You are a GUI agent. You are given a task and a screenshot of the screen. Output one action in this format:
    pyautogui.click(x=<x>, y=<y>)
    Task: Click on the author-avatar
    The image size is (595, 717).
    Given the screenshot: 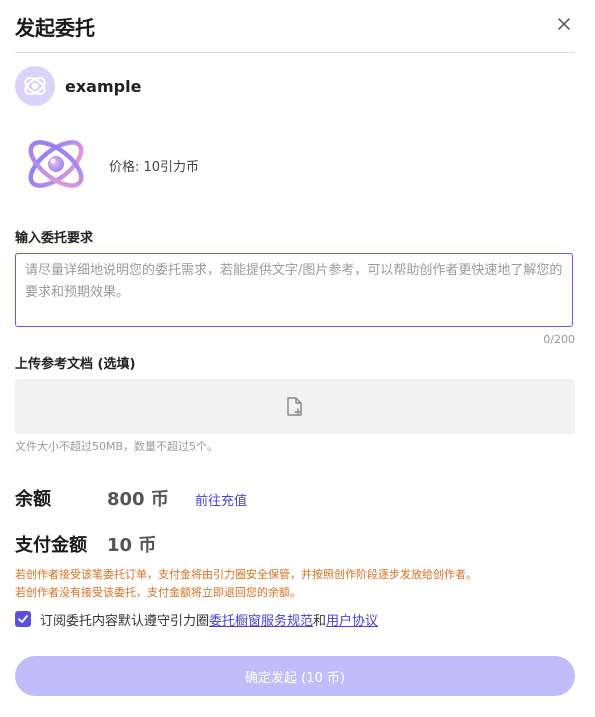 What is the action you would take?
    pyautogui.click(x=35, y=86)
    